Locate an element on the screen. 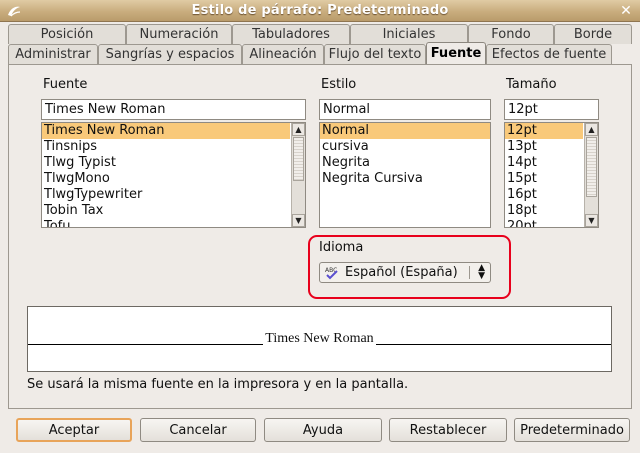 The height and width of the screenshot is (453, 640). font-label: Fuente is located at coordinates (65, 84).